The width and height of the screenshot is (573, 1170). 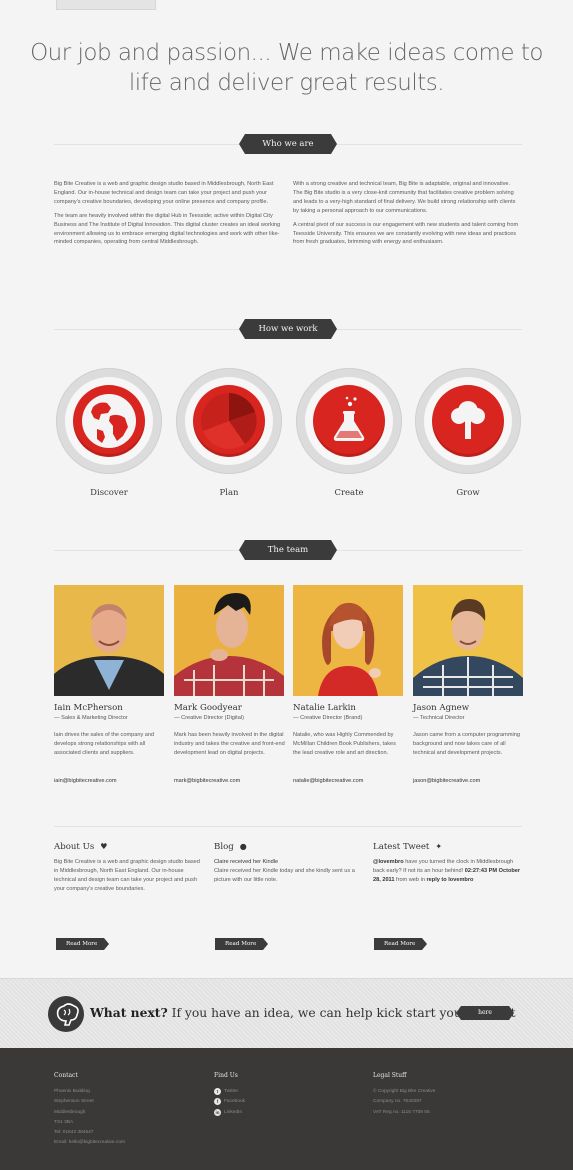 What do you see at coordinates (289, 862) in the screenshot?
I see `blog-post-title: Claire received her Kindle` at bounding box center [289, 862].